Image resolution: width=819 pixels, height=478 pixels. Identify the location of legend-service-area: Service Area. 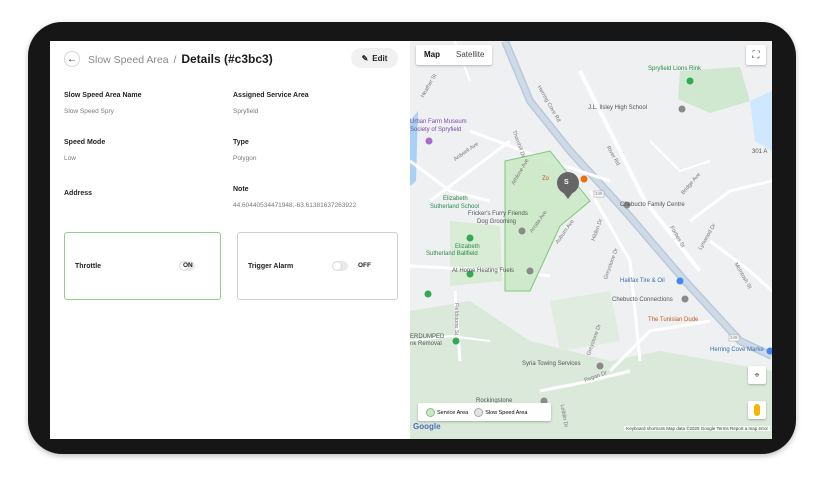
(447, 412).